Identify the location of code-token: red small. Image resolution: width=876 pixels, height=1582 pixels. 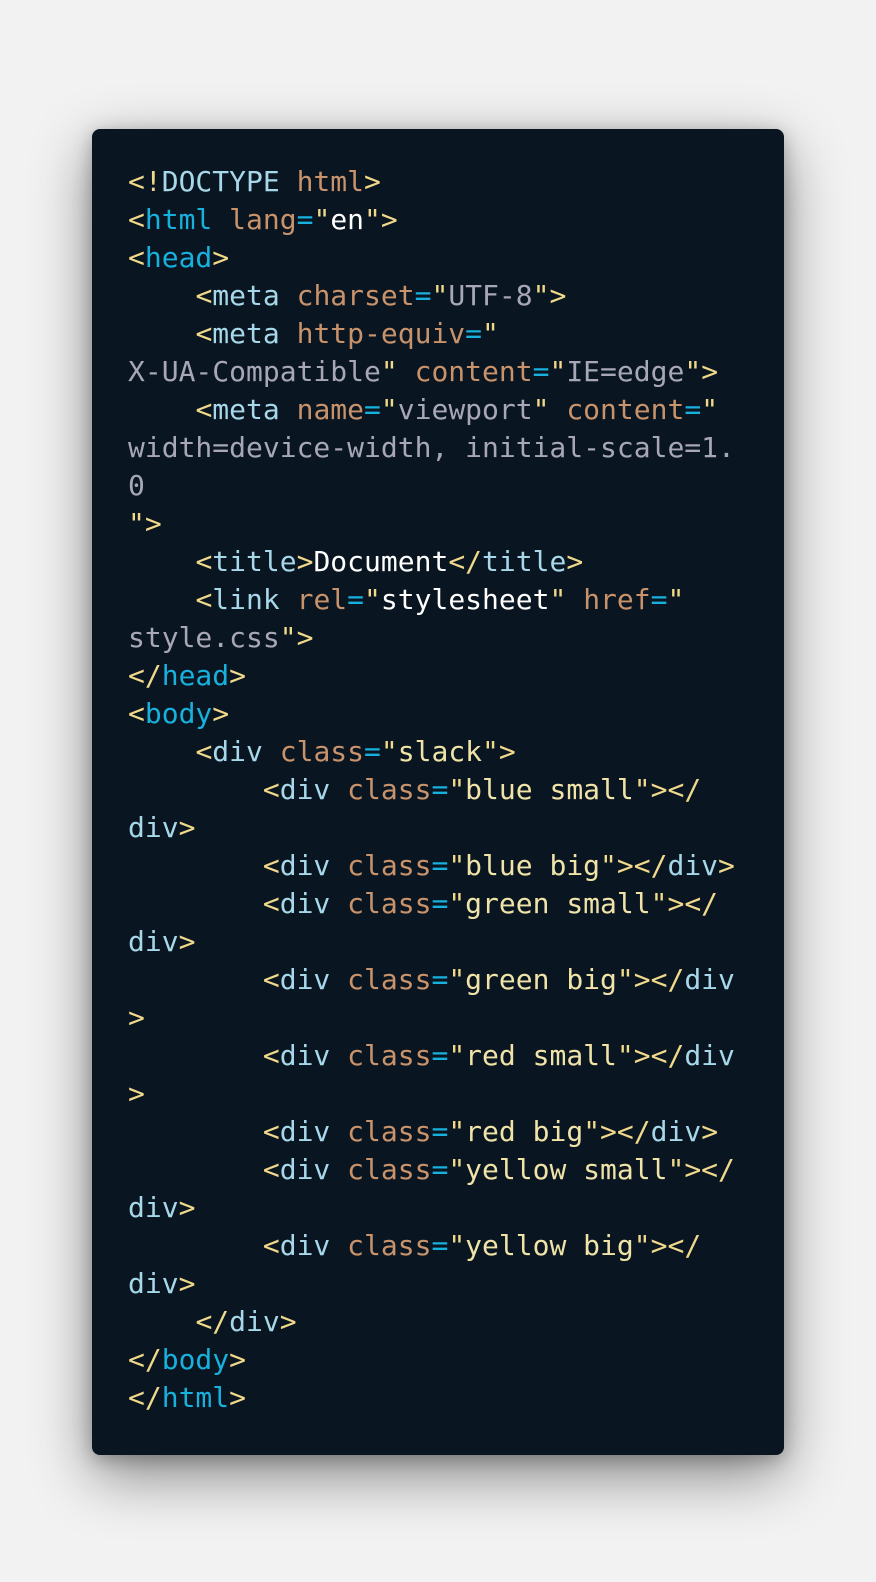
(541, 1055).